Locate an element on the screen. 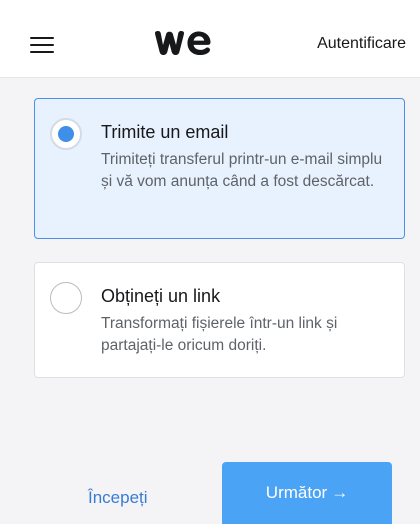 This screenshot has width=420, height=524. header-bar: Autentificare is located at coordinates (210, 39).